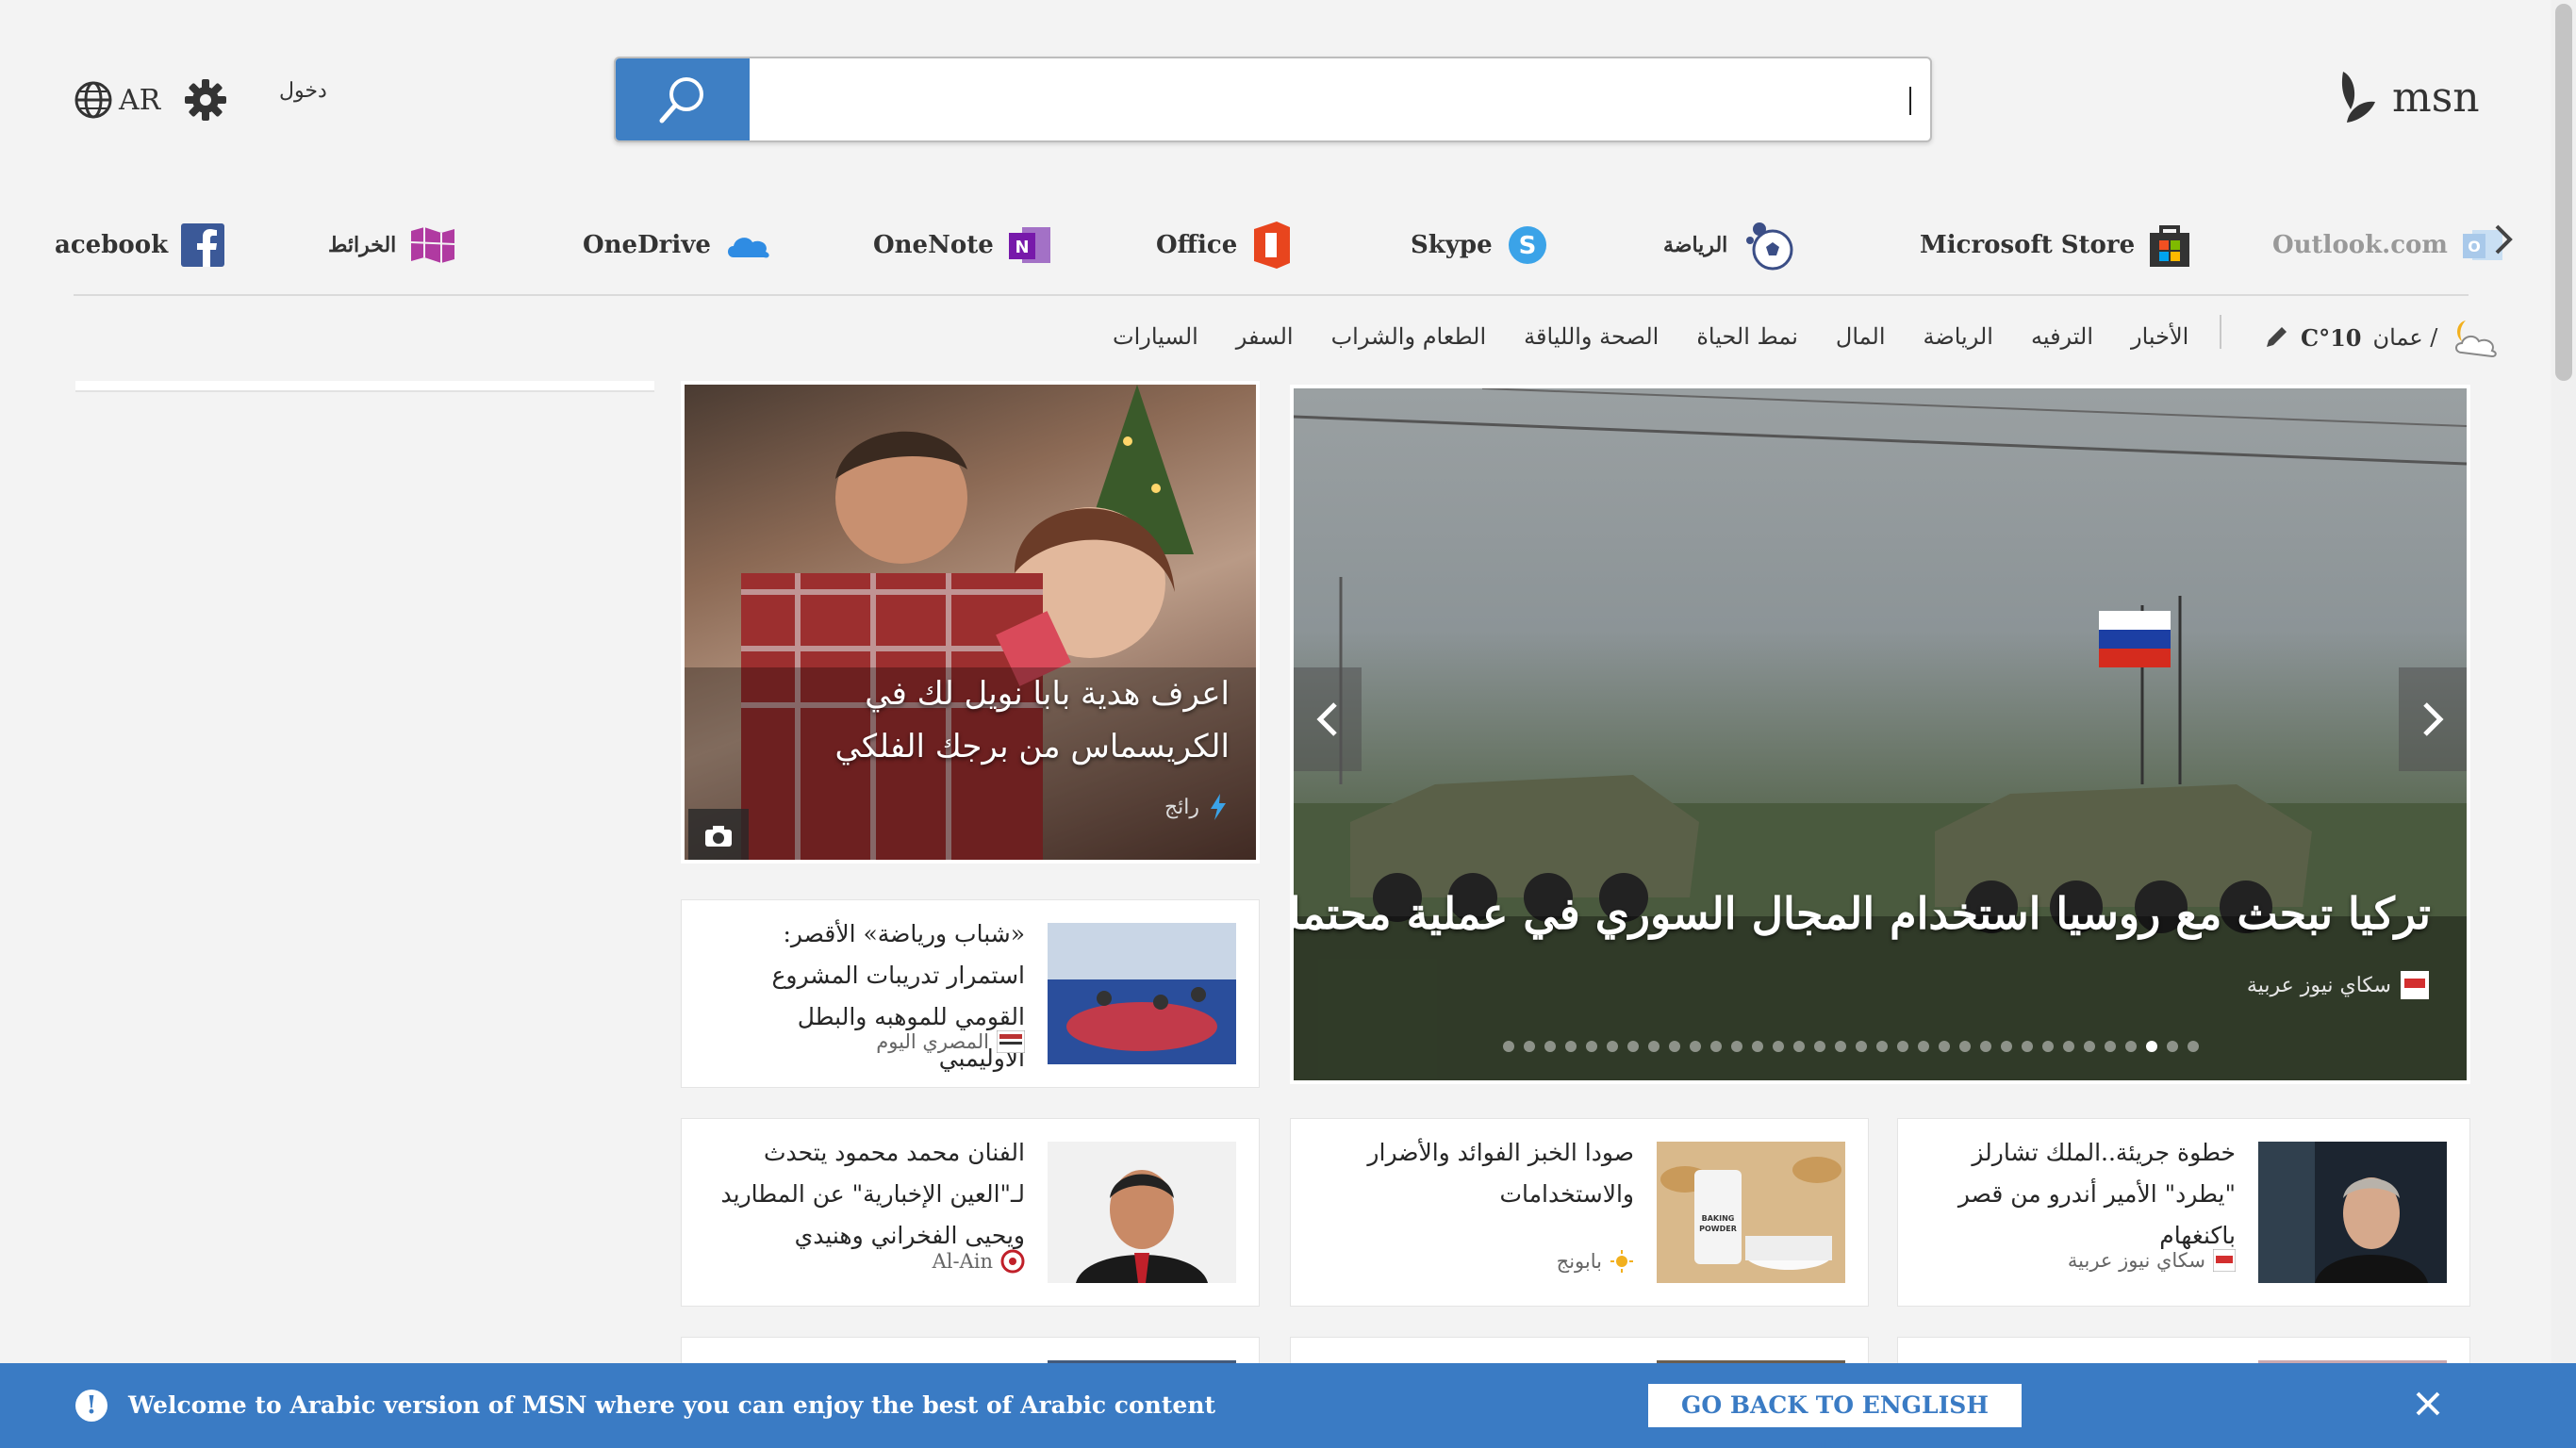 The width and height of the screenshot is (2576, 1448). What do you see at coordinates (1409, 336) in the screenshot?
I see `nav-food: الطعام والشراب` at bounding box center [1409, 336].